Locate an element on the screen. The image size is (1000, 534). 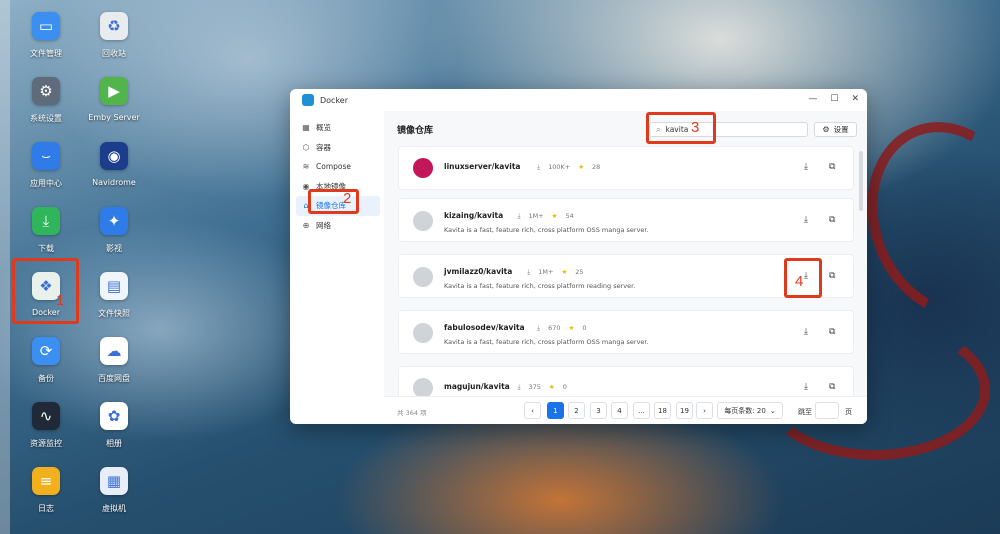
emby-play-icon: ▶ is located at coordinates (114, 91).